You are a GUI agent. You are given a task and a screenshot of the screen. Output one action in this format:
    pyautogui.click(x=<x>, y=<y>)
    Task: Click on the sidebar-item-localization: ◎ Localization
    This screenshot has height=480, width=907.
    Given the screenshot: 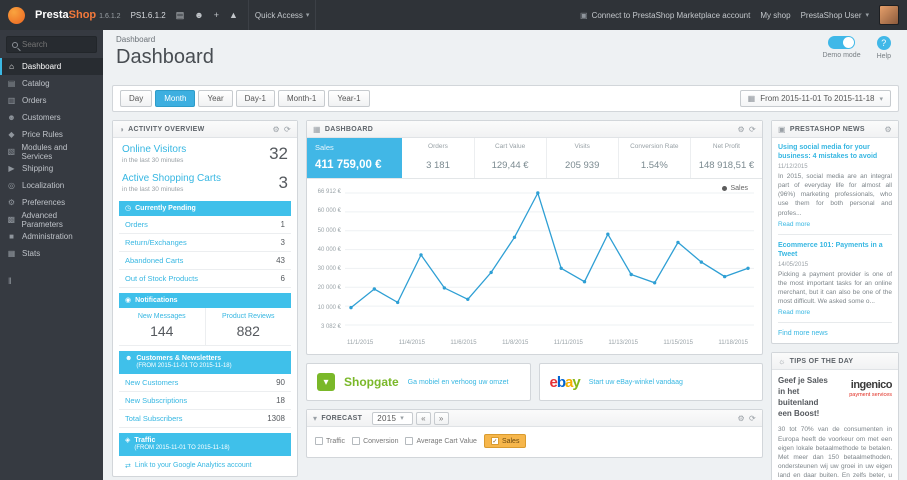 What is the action you would take?
    pyautogui.click(x=51, y=185)
    